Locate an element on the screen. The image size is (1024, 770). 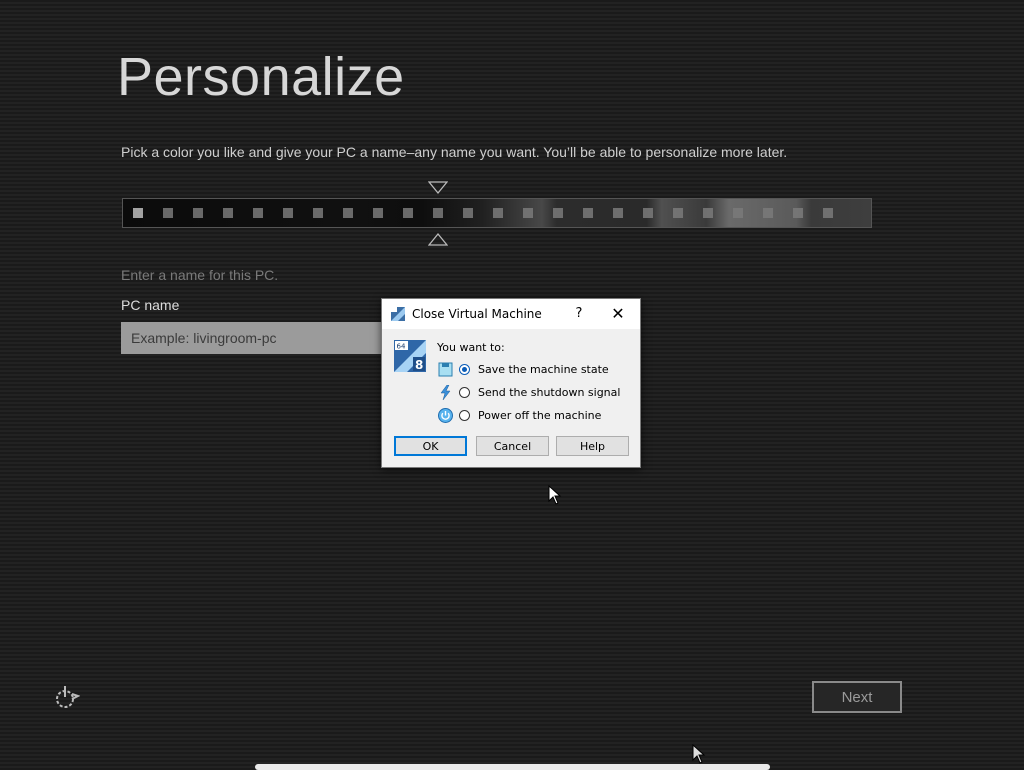
help-icon: ? is located at coordinates (579, 314).